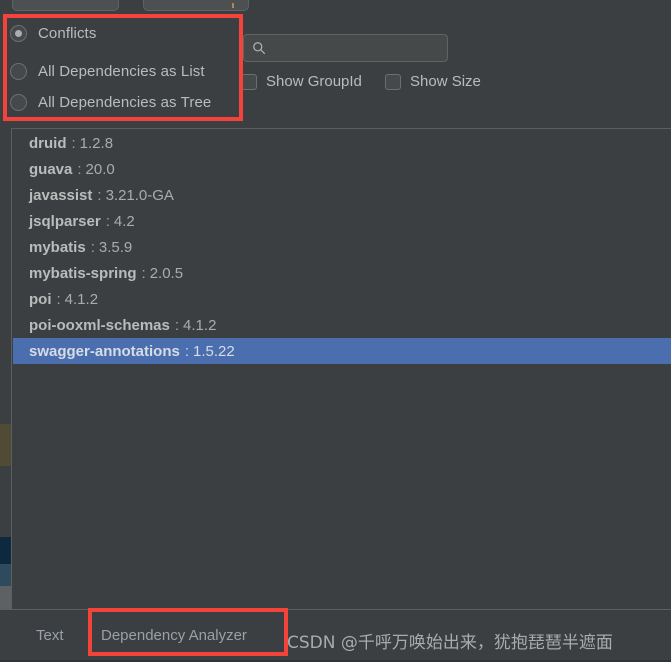 Image resolution: width=671 pixels, height=662 pixels. What do you see at coordinates (342, 169) in the screenshot?
I see `dependency-row: guava:20.0` at bounding box center [342, 169].